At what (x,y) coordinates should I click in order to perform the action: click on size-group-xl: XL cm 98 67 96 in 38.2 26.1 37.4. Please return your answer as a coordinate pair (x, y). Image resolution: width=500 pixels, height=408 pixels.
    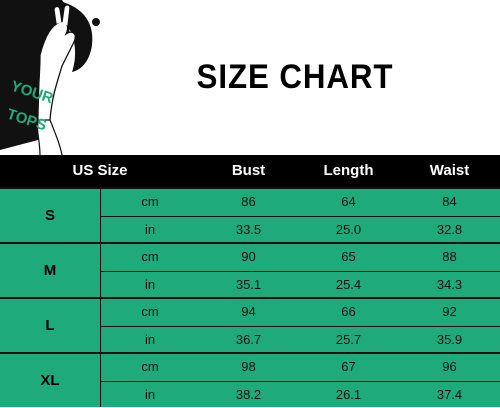
    Looking at the image, I should click on (250, 379).